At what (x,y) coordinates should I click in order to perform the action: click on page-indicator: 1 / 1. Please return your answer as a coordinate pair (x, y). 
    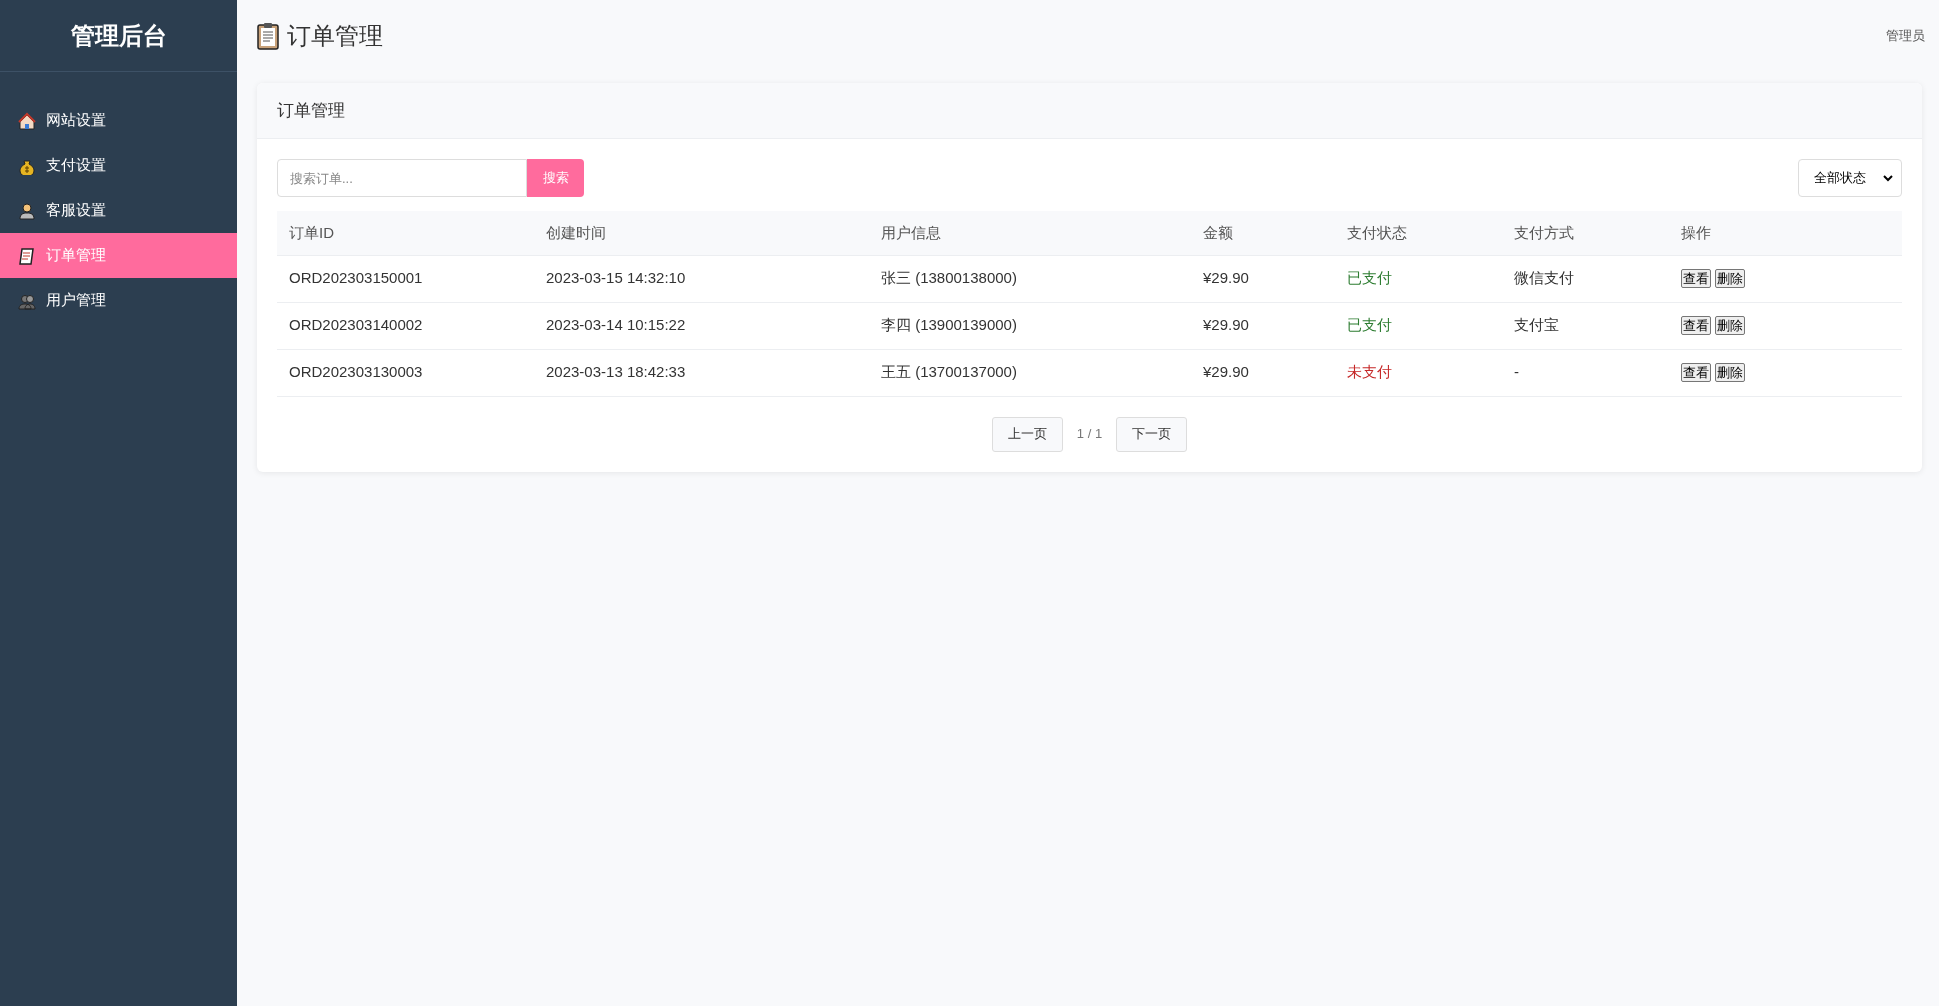
    Looking at the image, I should click on (1089, 434).